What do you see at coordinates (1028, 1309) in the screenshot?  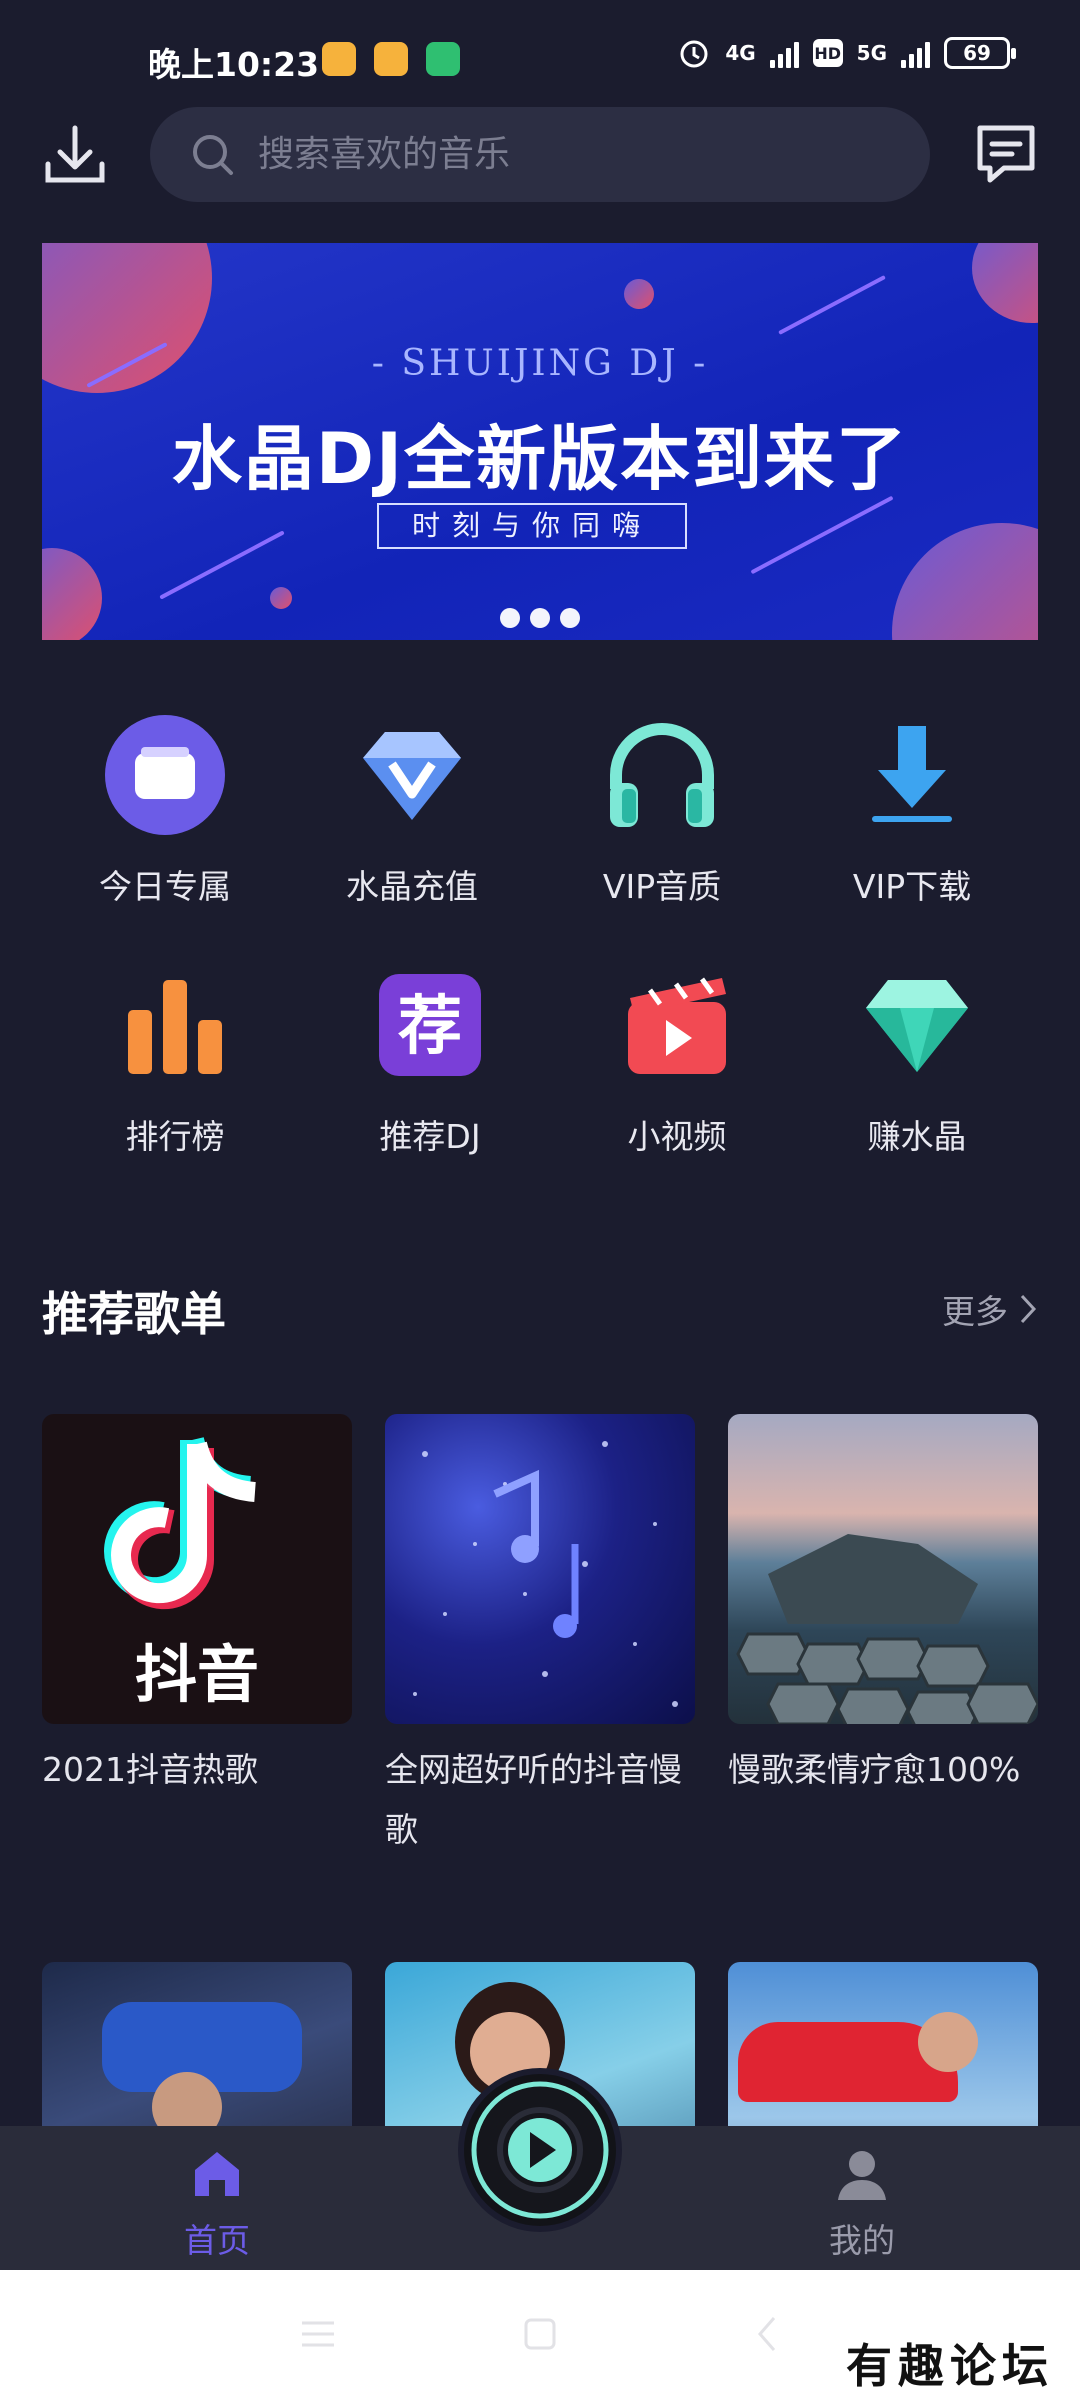 I see `chevron-right-icon` at bounding box center [1028, 1309].